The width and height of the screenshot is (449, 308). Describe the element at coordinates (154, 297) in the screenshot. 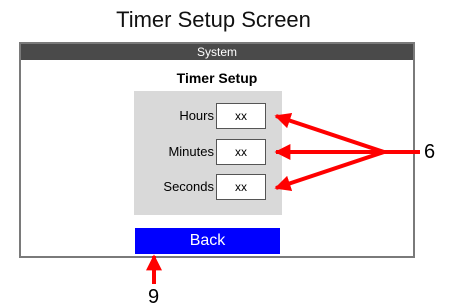

I see `callout-number-9: 9` at that location.